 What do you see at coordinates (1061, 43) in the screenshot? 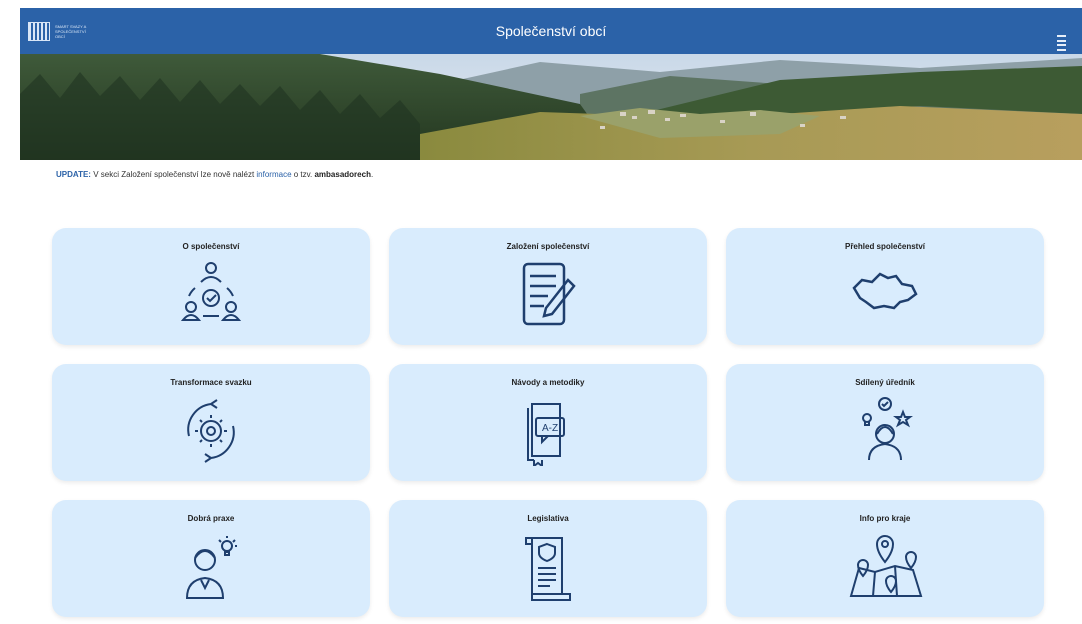
I see `hamburger-icon` at bounding box center [1061, 43].